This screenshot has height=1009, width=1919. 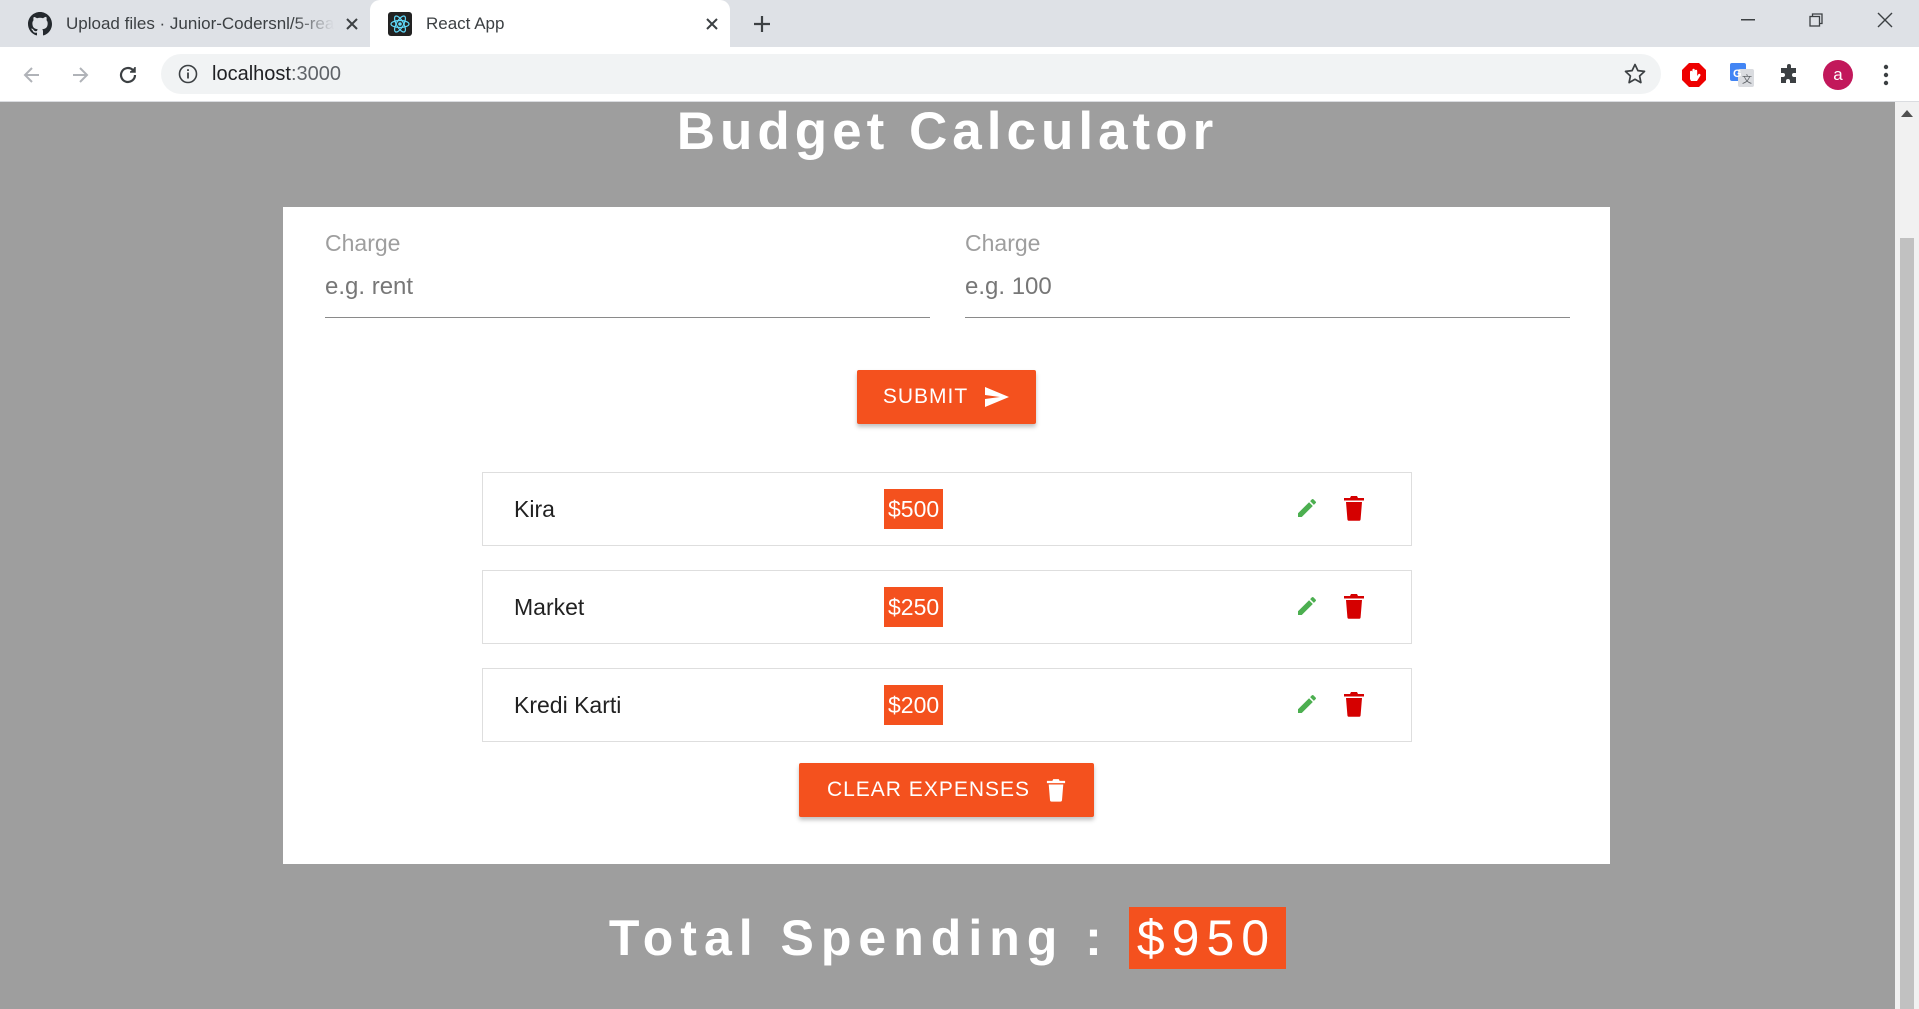 What do you see at coordinates (911, 74) in the screenshot?
I see `address-bar: localhost:3000` at bounding box center [911, 74].